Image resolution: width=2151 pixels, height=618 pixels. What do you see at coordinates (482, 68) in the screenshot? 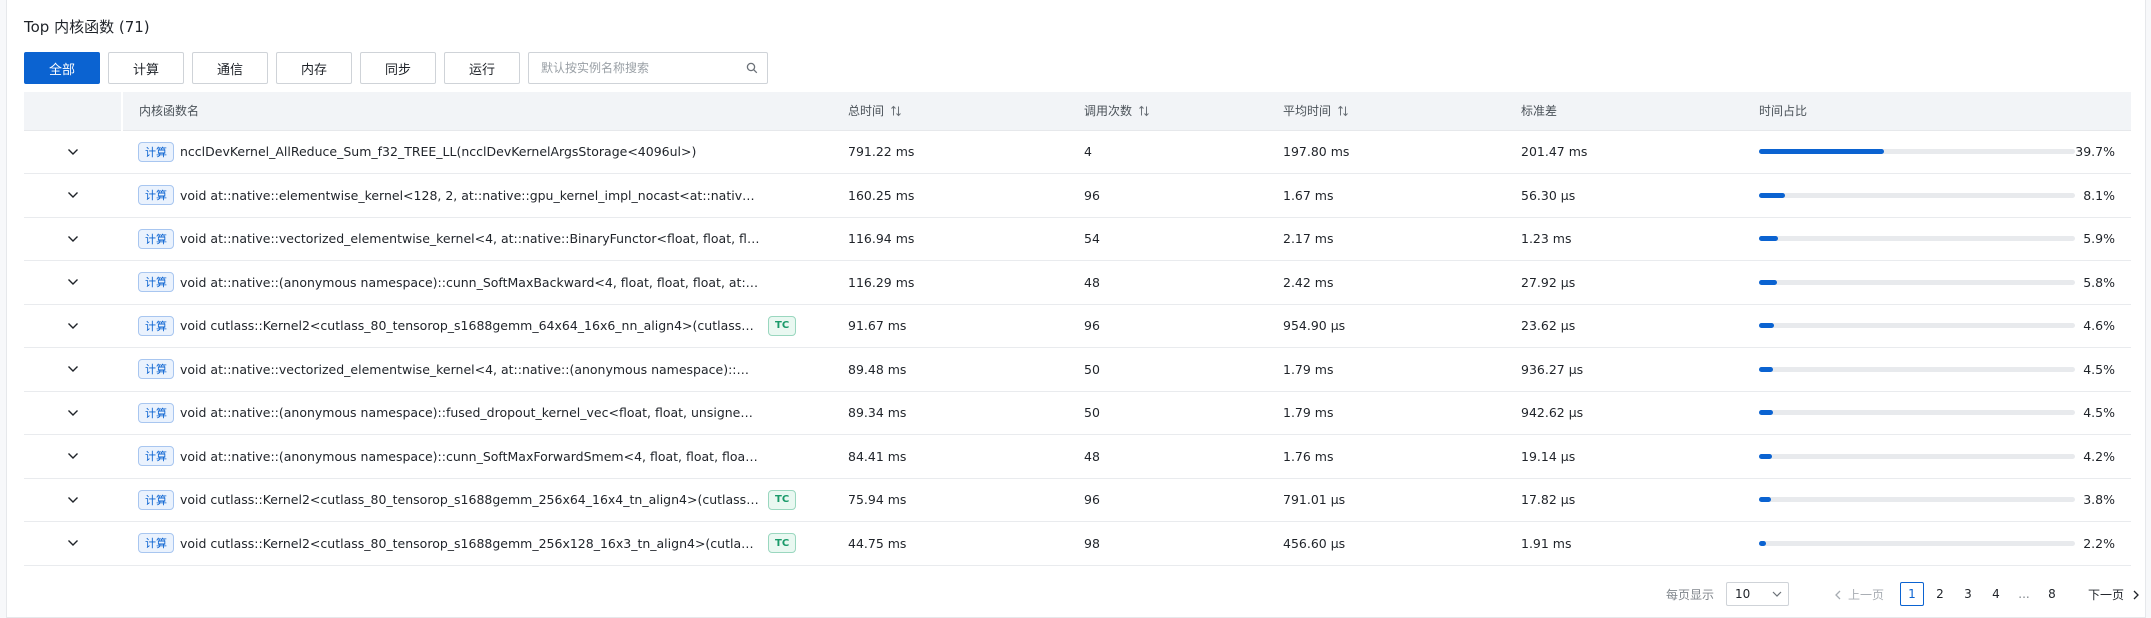
I see `filter-runtime-button: 运行` at bounding box center [482, 68].